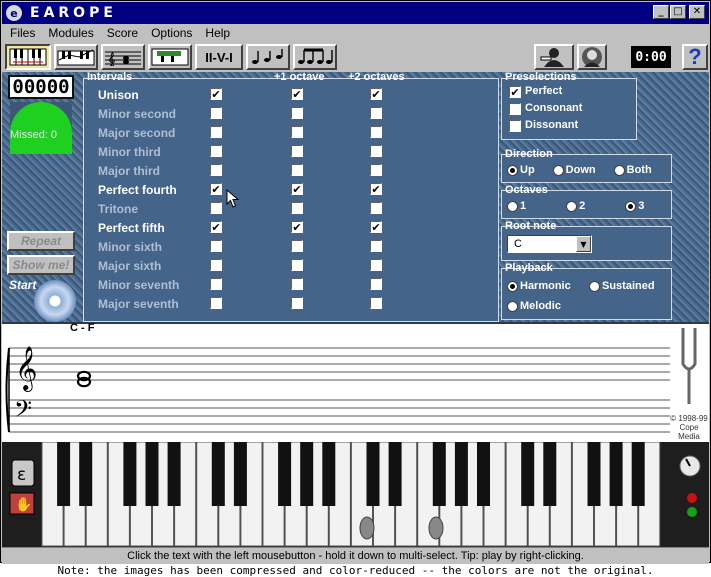 Image resolution: width=711 pixels, height=577 pixels. I want to click on teacher-button, so click(554, 57).